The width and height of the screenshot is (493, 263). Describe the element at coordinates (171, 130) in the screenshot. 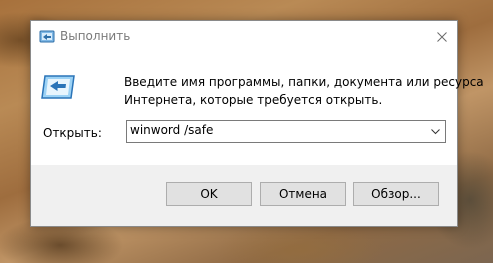

I see `open-input: winword /safe` at that location.